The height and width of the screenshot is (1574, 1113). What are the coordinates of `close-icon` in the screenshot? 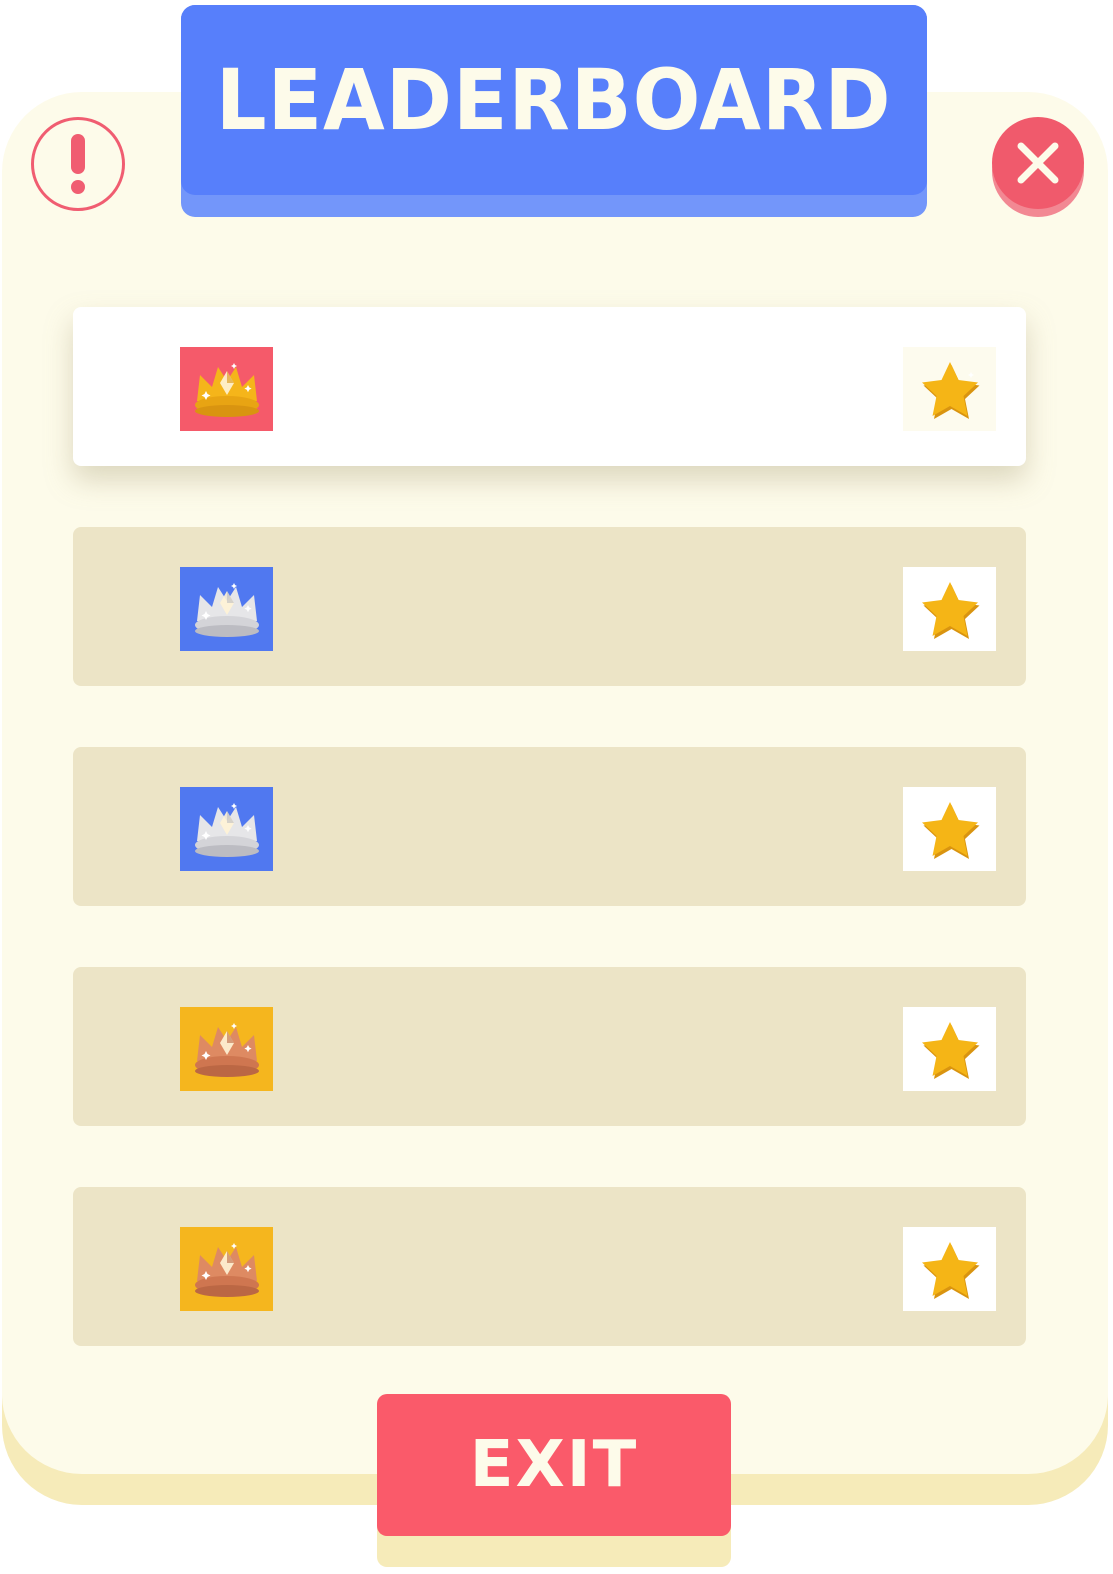 It's located at (1038, 163).